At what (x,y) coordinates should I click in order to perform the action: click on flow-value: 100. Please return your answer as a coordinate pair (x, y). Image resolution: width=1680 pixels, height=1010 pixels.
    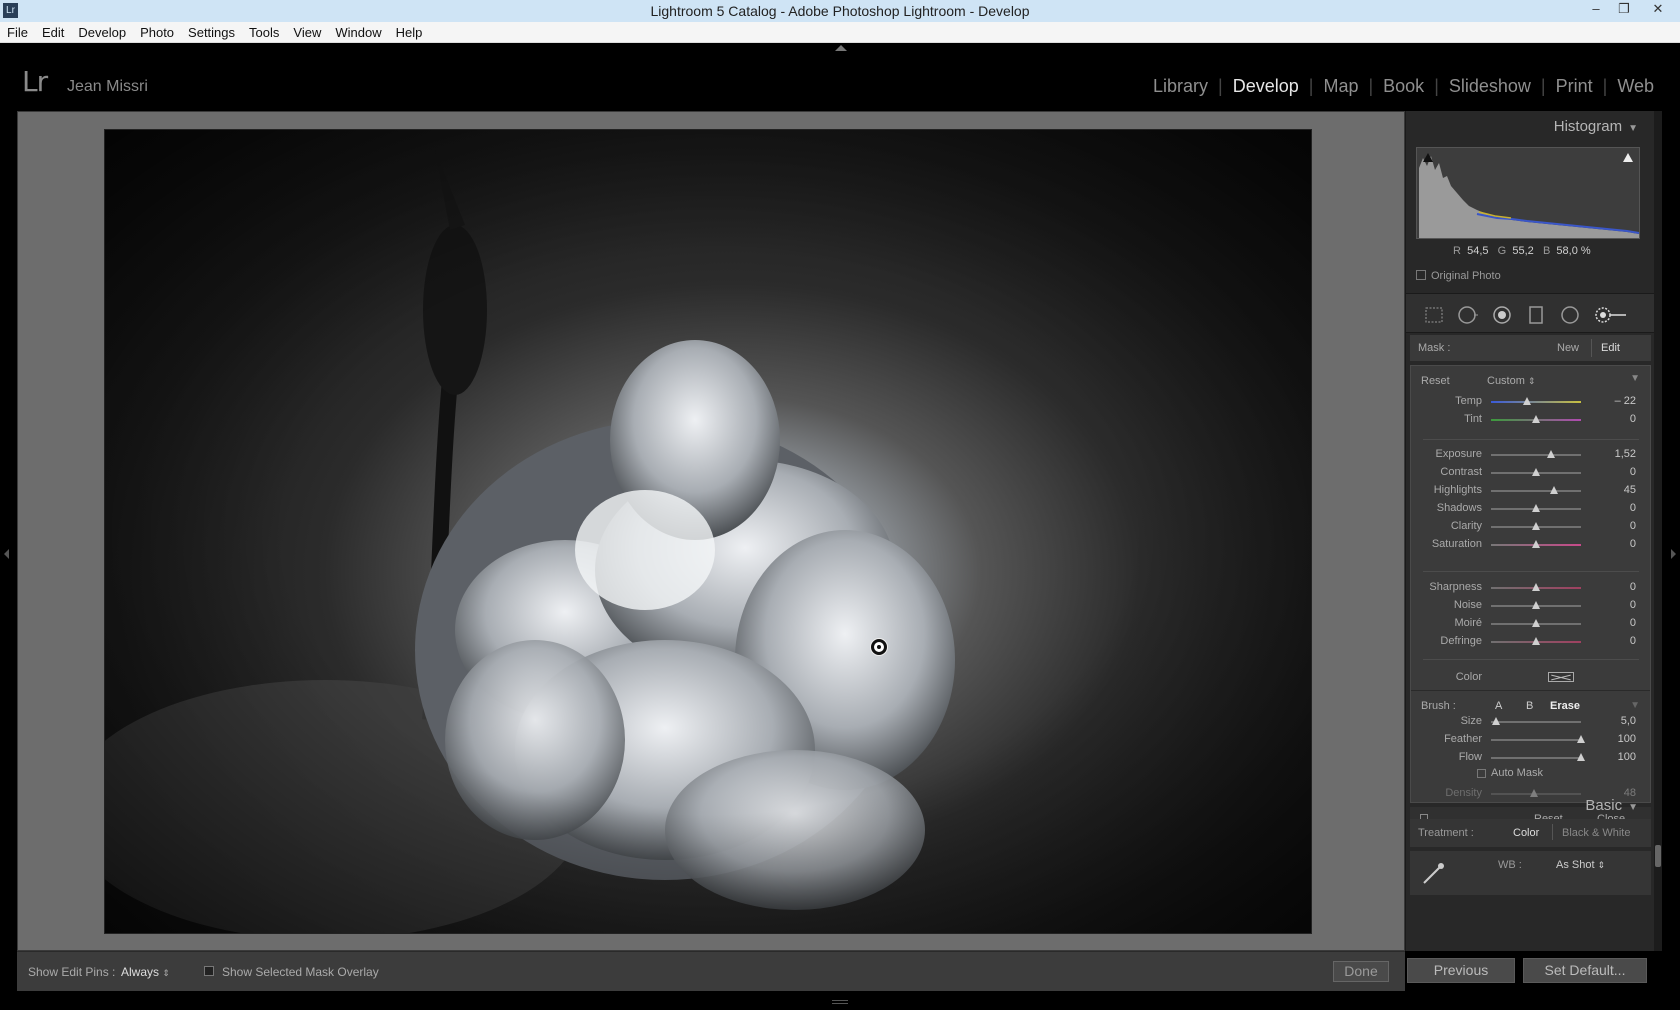
    Looking at the image, I should click on (1627, 757).